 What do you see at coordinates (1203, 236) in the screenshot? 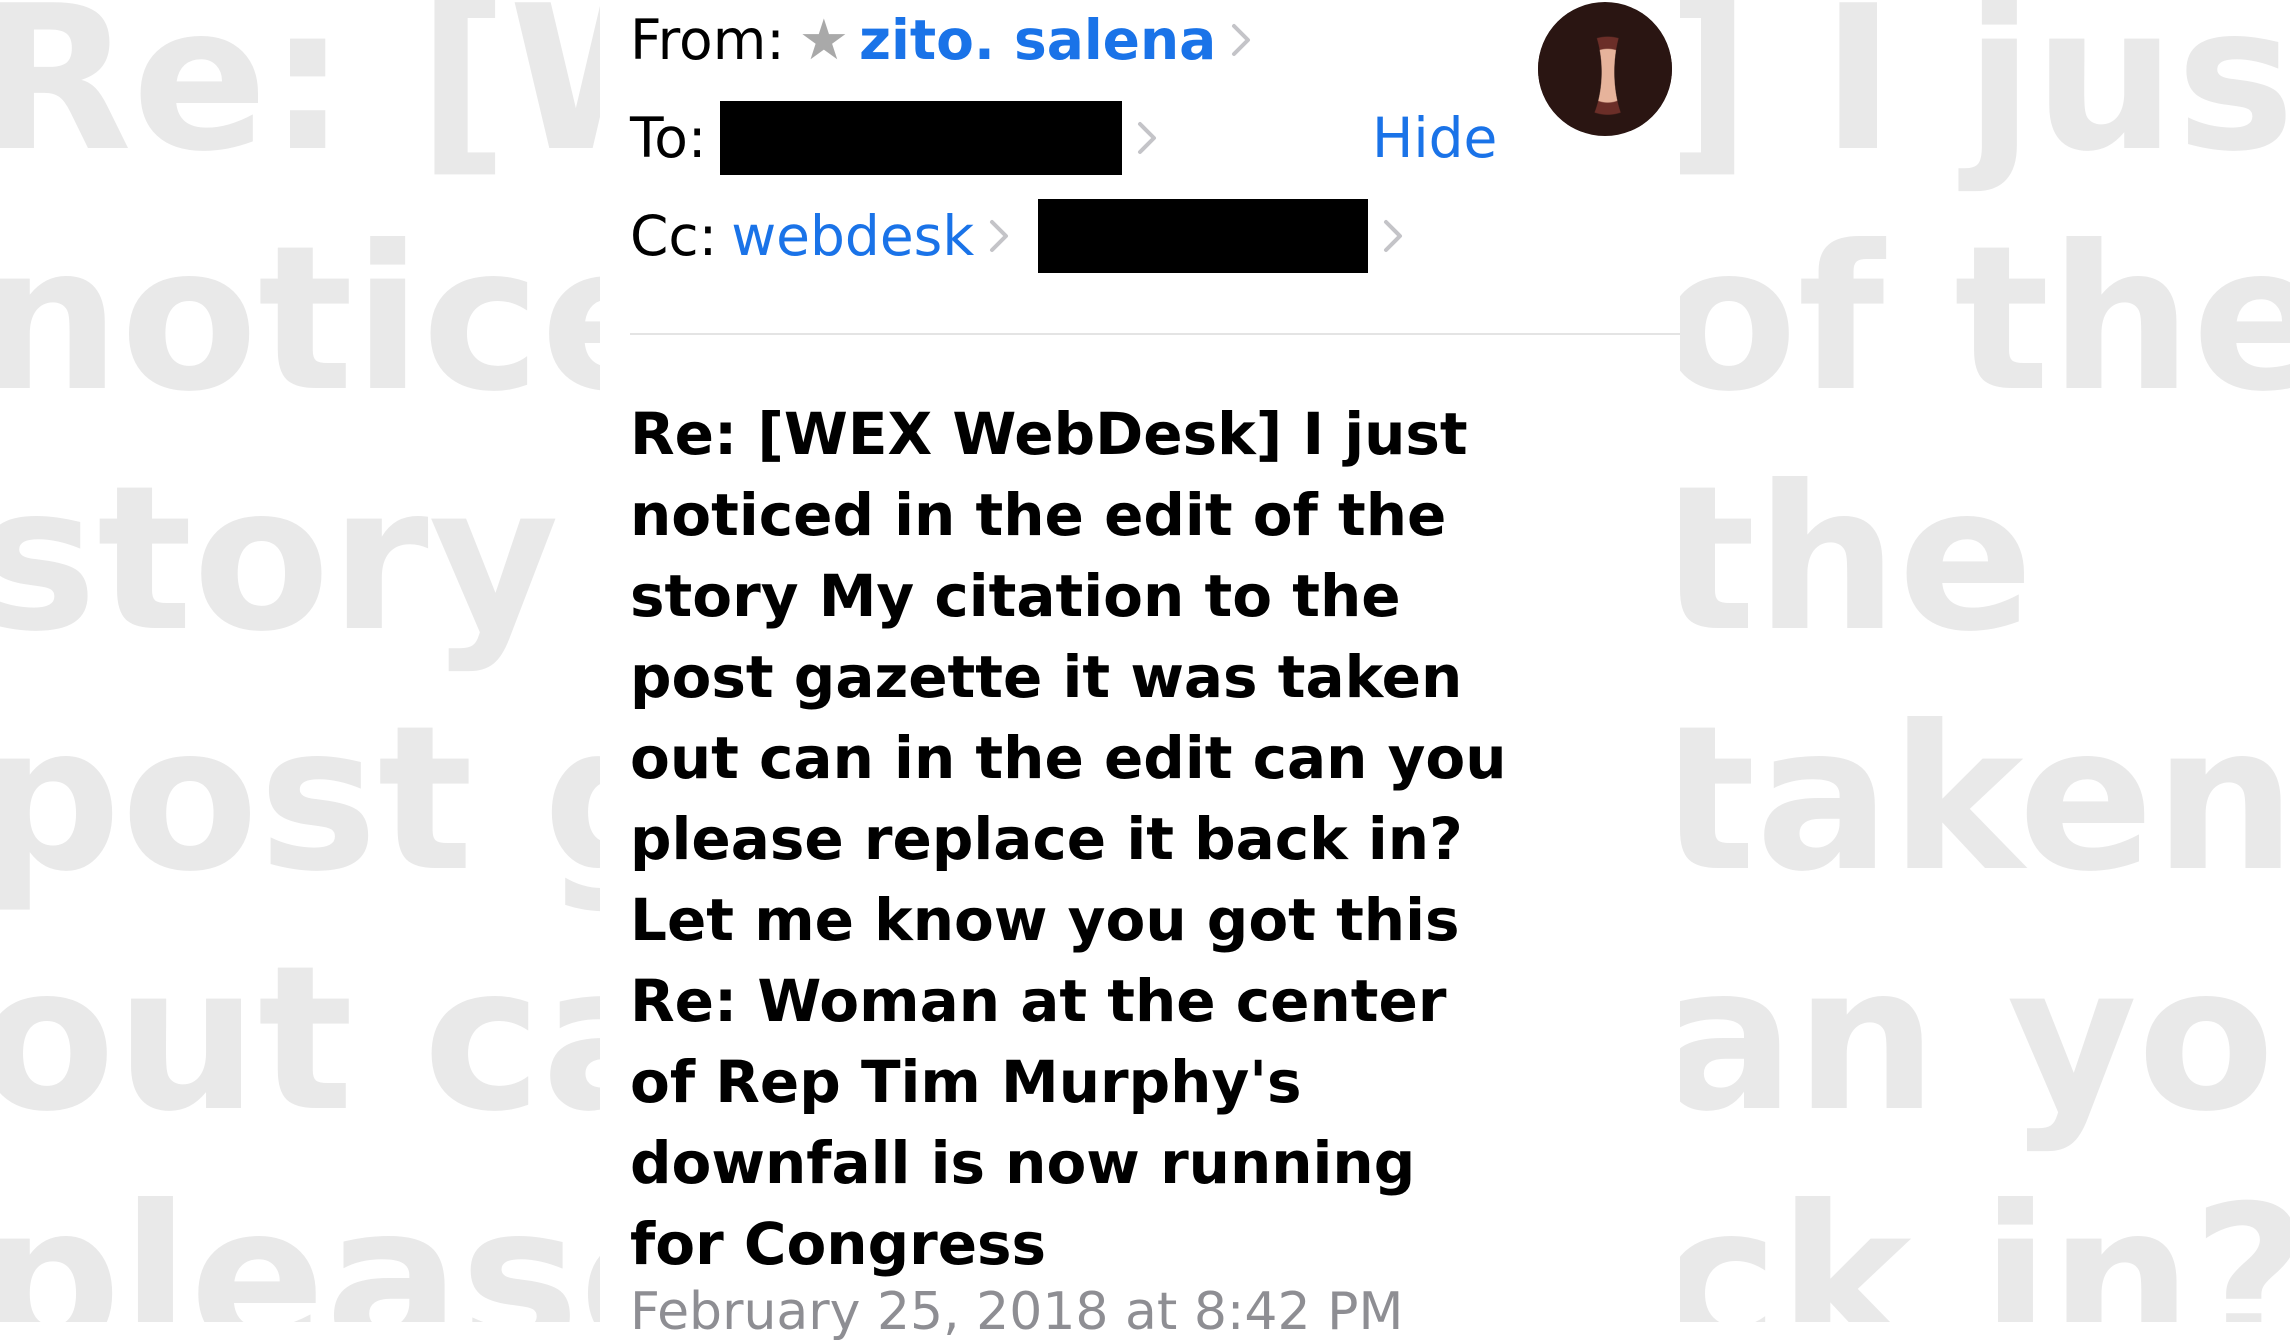
I see `redacted-cc-recipient` at bounding box center [1203, 236].